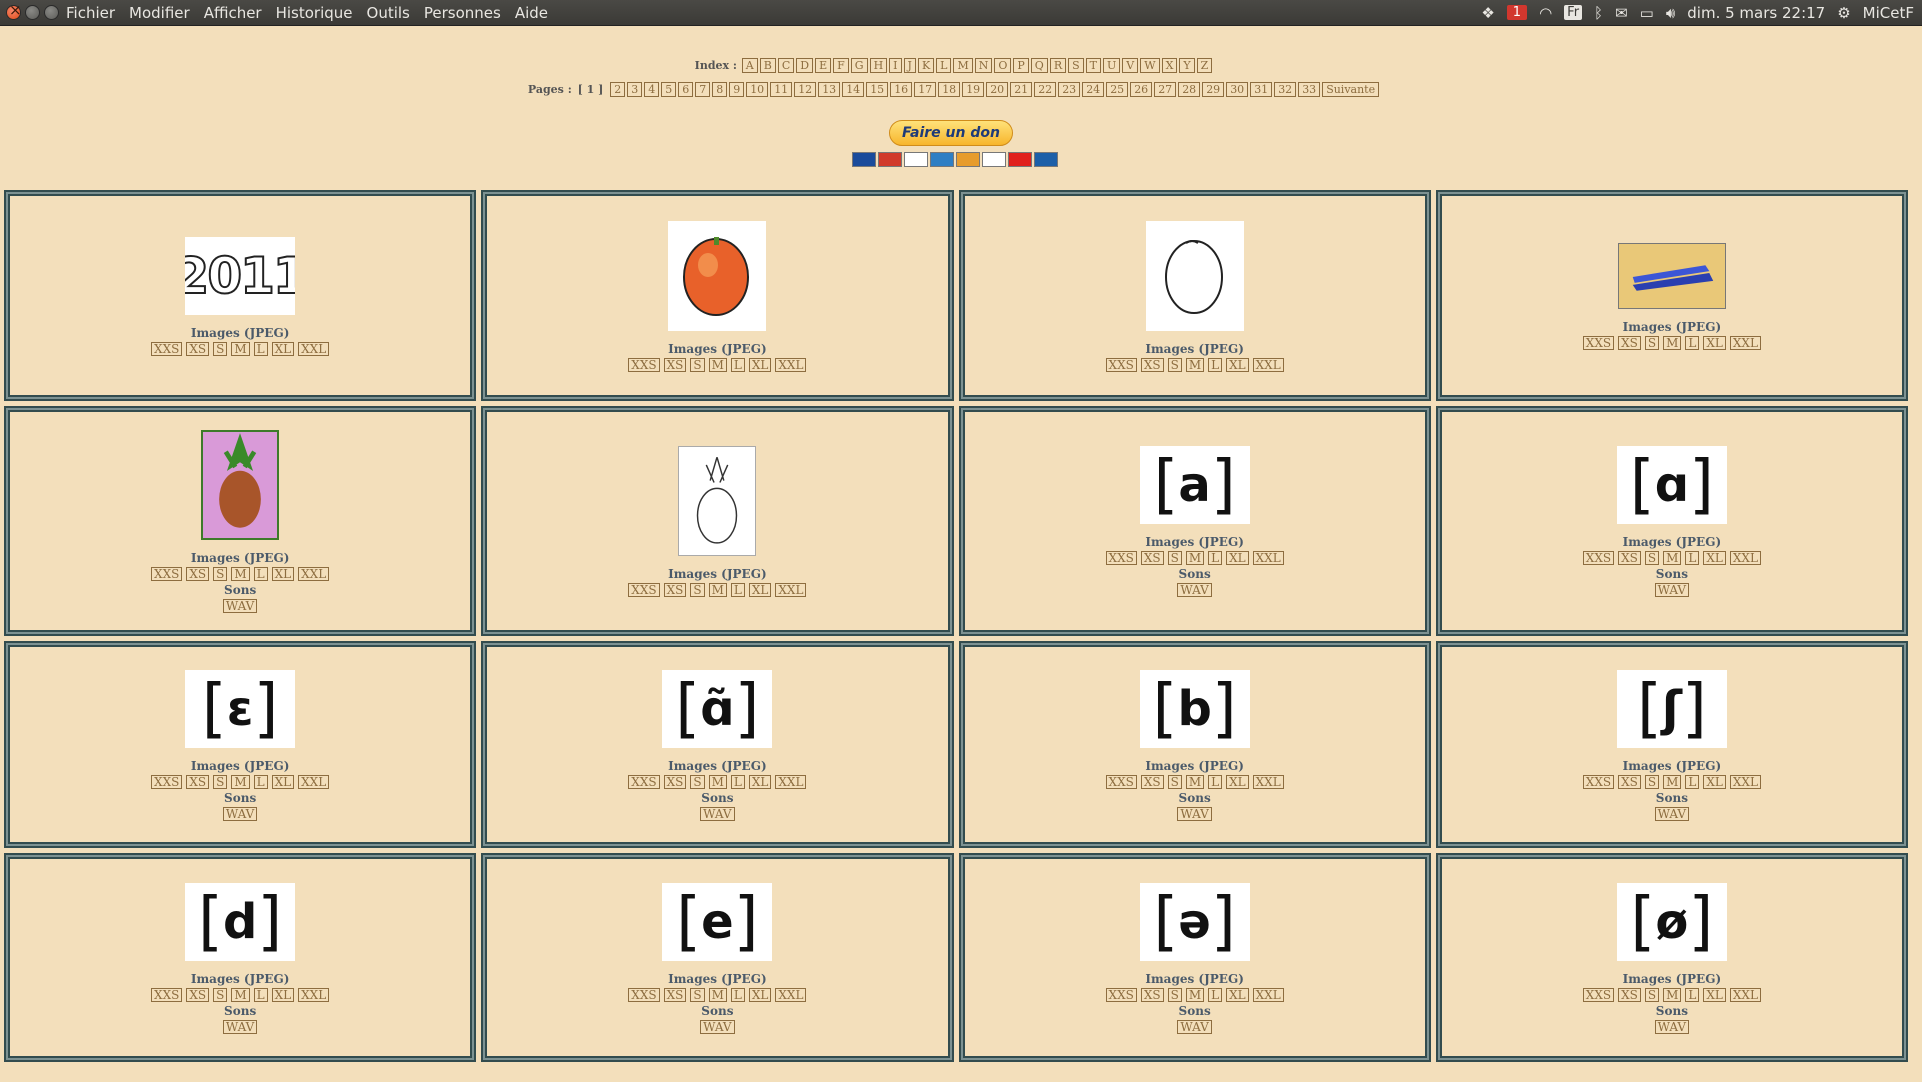 The height and width of the screenshot is (1082, 1922). What do you see at coordinates (1517, 12) in the screenshot?
I see `notification-badge: 1` at bounding box center [1517, 12].